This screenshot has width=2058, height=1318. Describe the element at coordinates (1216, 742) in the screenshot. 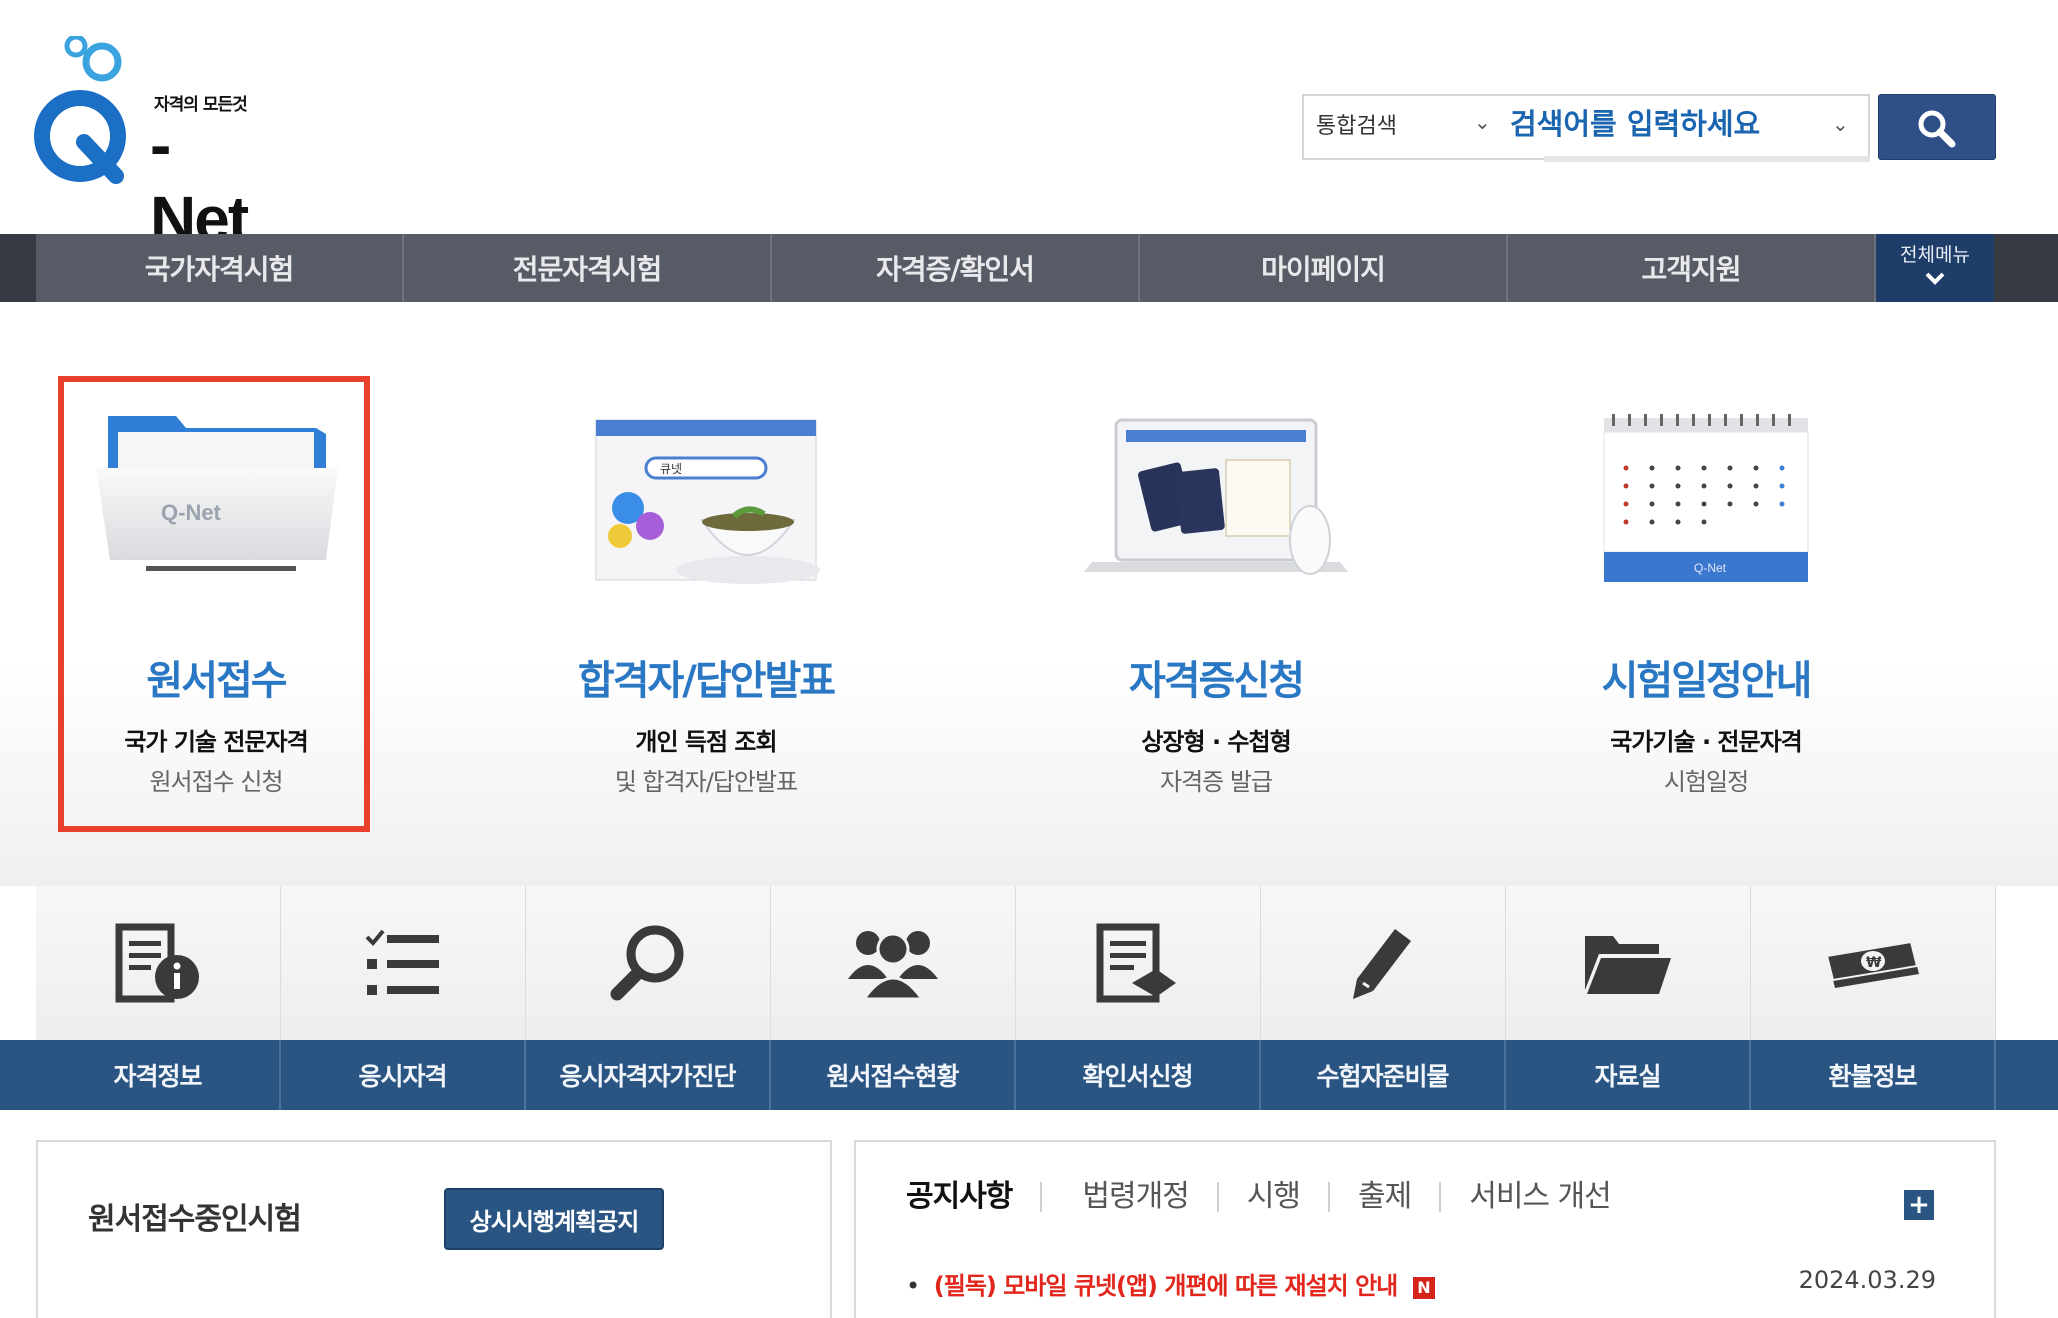

I see `card-subtitle: 상장형 · 수첩형` at that location.